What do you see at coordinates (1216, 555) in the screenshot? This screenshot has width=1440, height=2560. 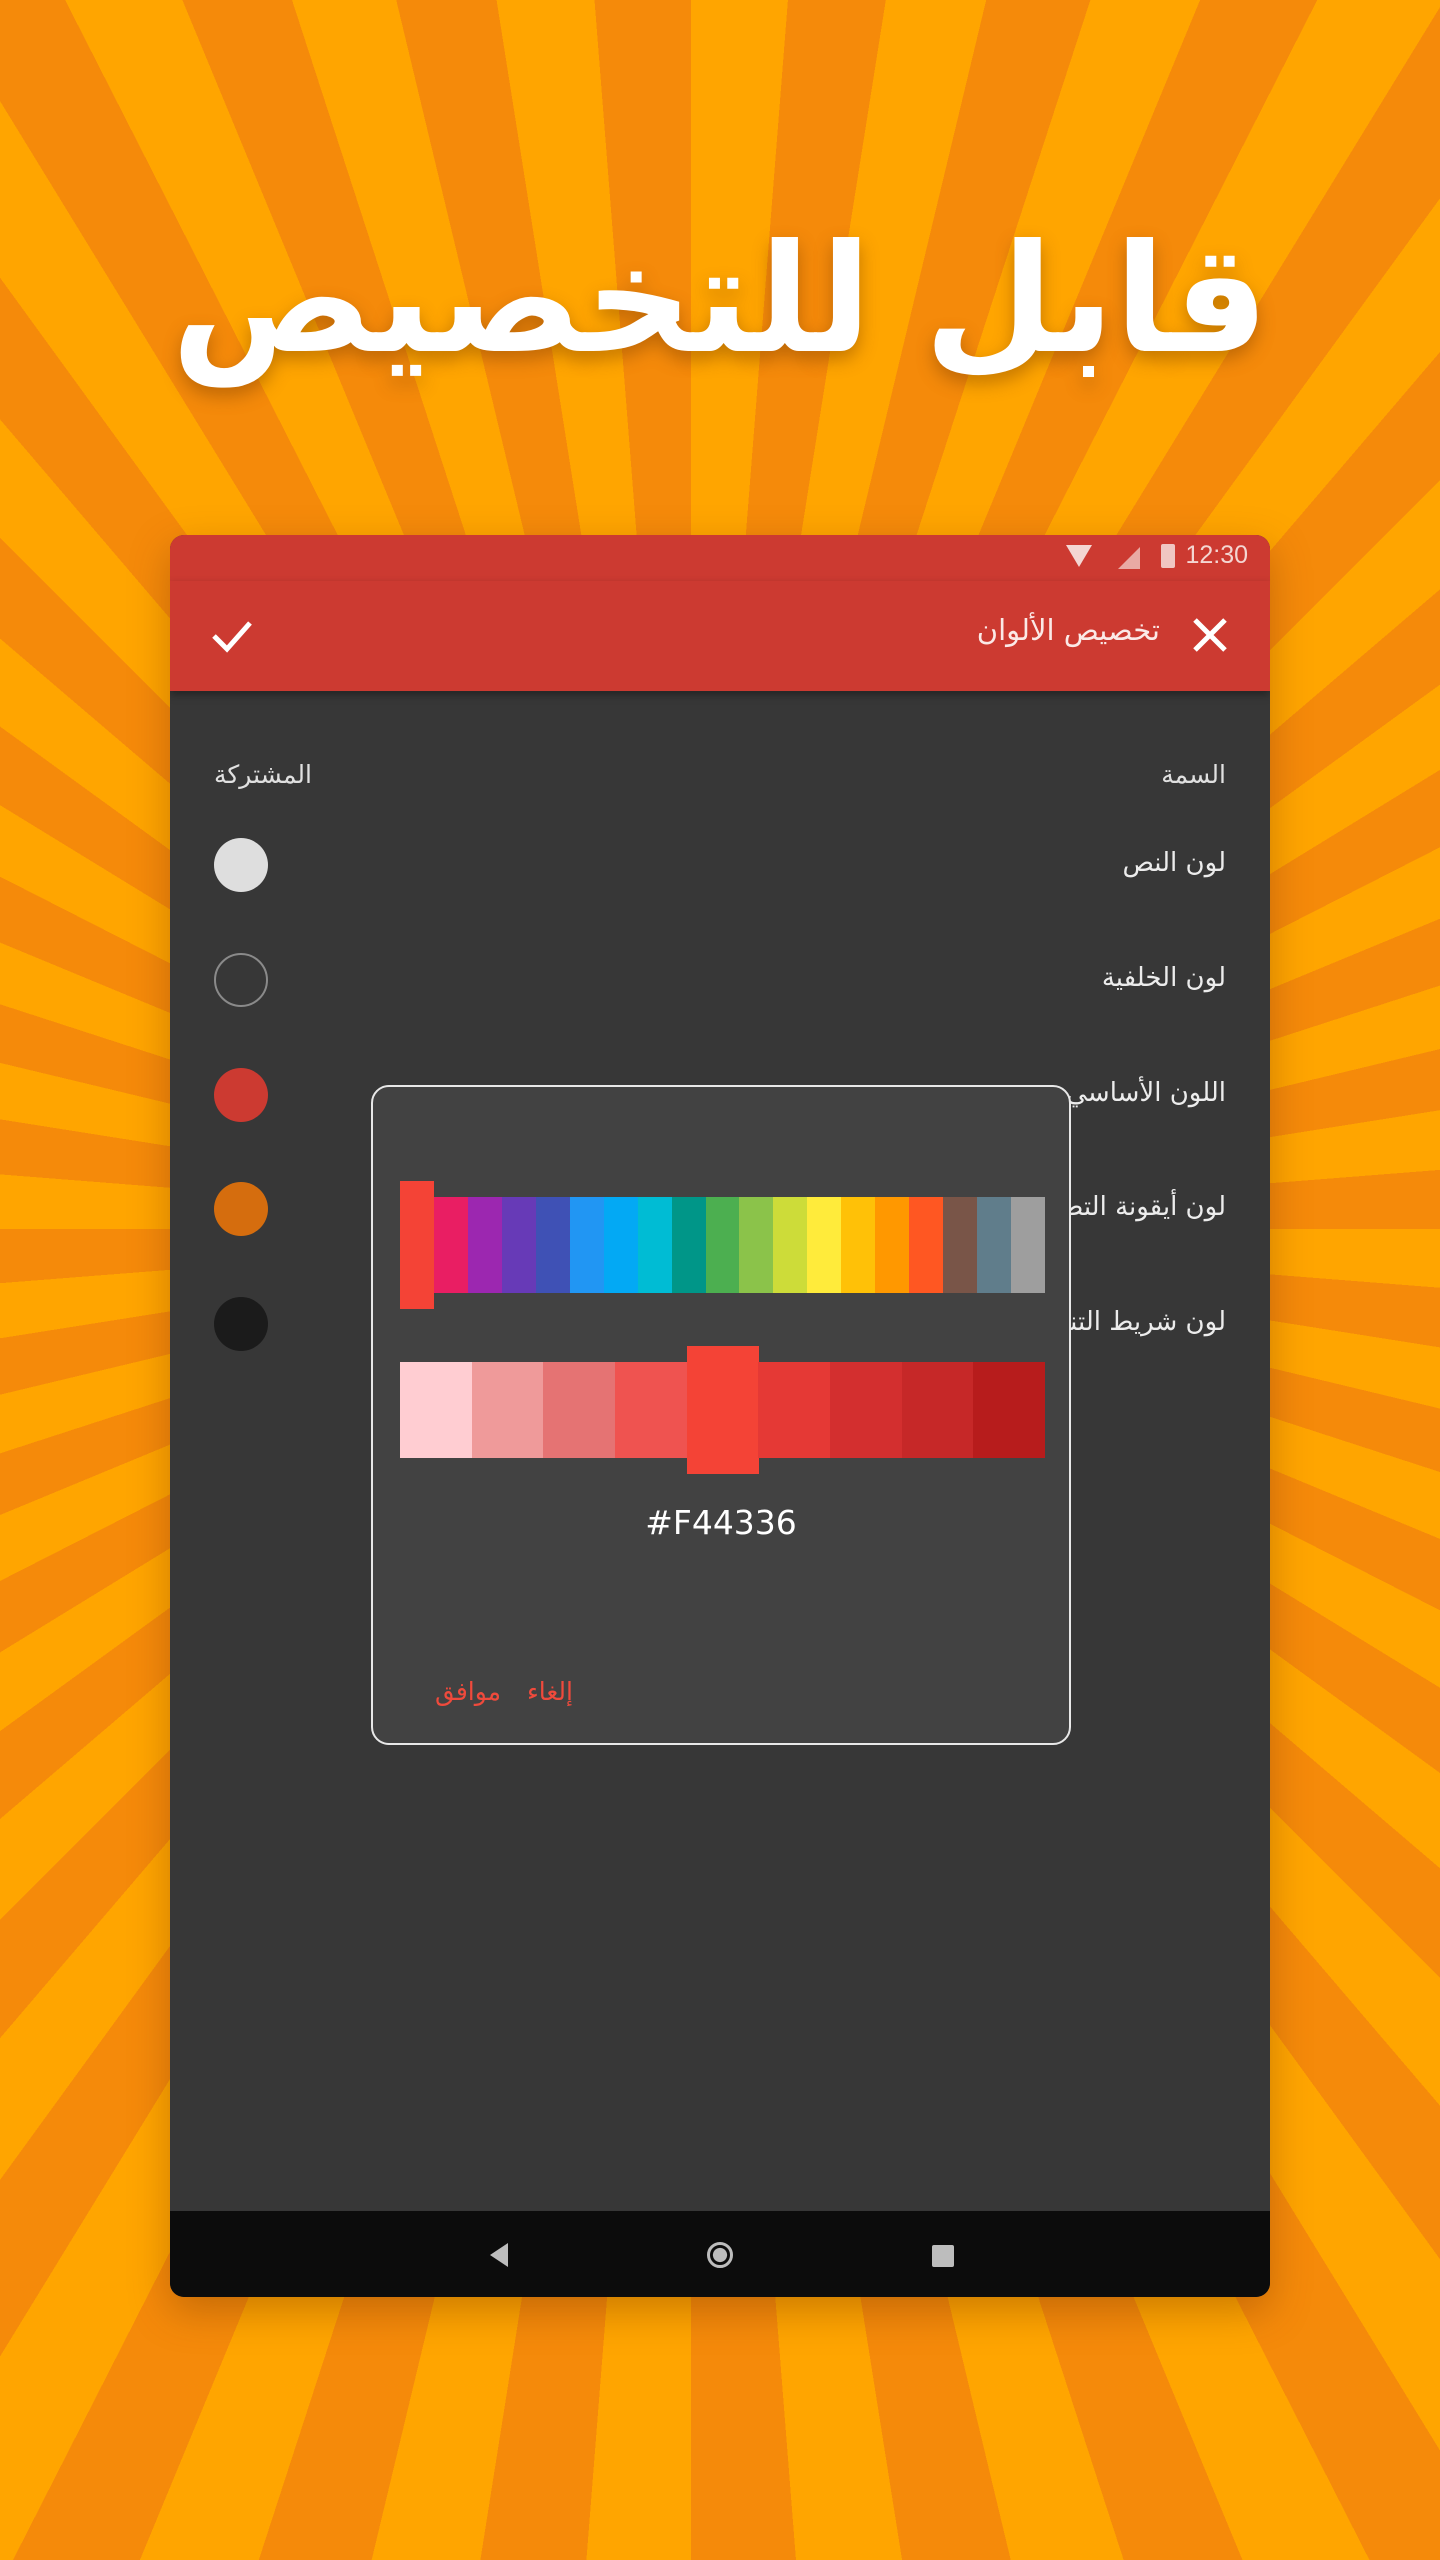 I see `status-time: 12:30` at bounding box center [1216, 555].